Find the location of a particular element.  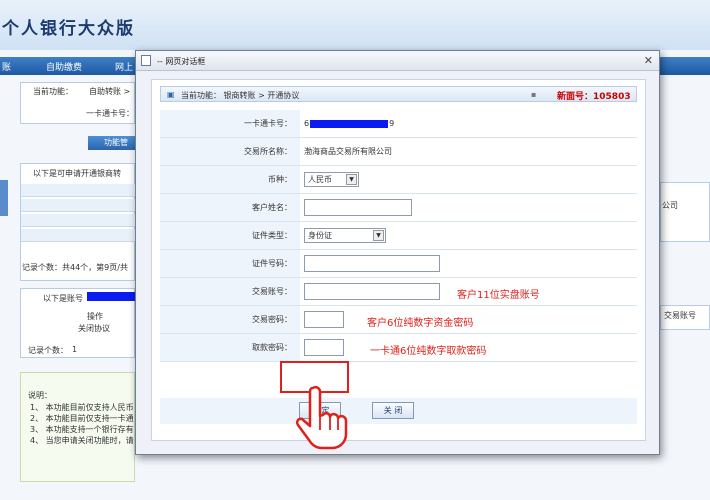

nav-item-0: 账 is located at coordinates (6, 66).